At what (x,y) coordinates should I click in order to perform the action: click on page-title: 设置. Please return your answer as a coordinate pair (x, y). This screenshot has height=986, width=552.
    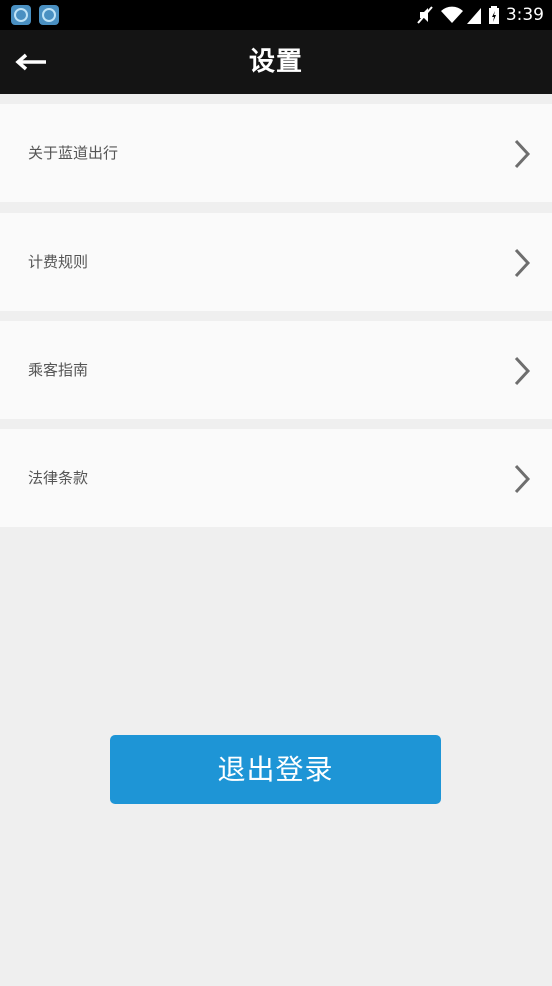
    Looking at the image, I should click on (275, 62).